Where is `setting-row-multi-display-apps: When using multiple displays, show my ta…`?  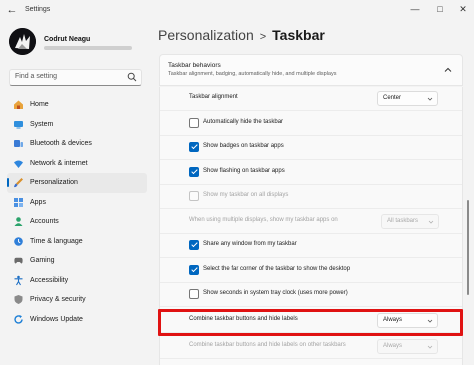
setting-row-multi-display-apps: When using multiple displays, show my ta… is located at coordinates (311, 222).